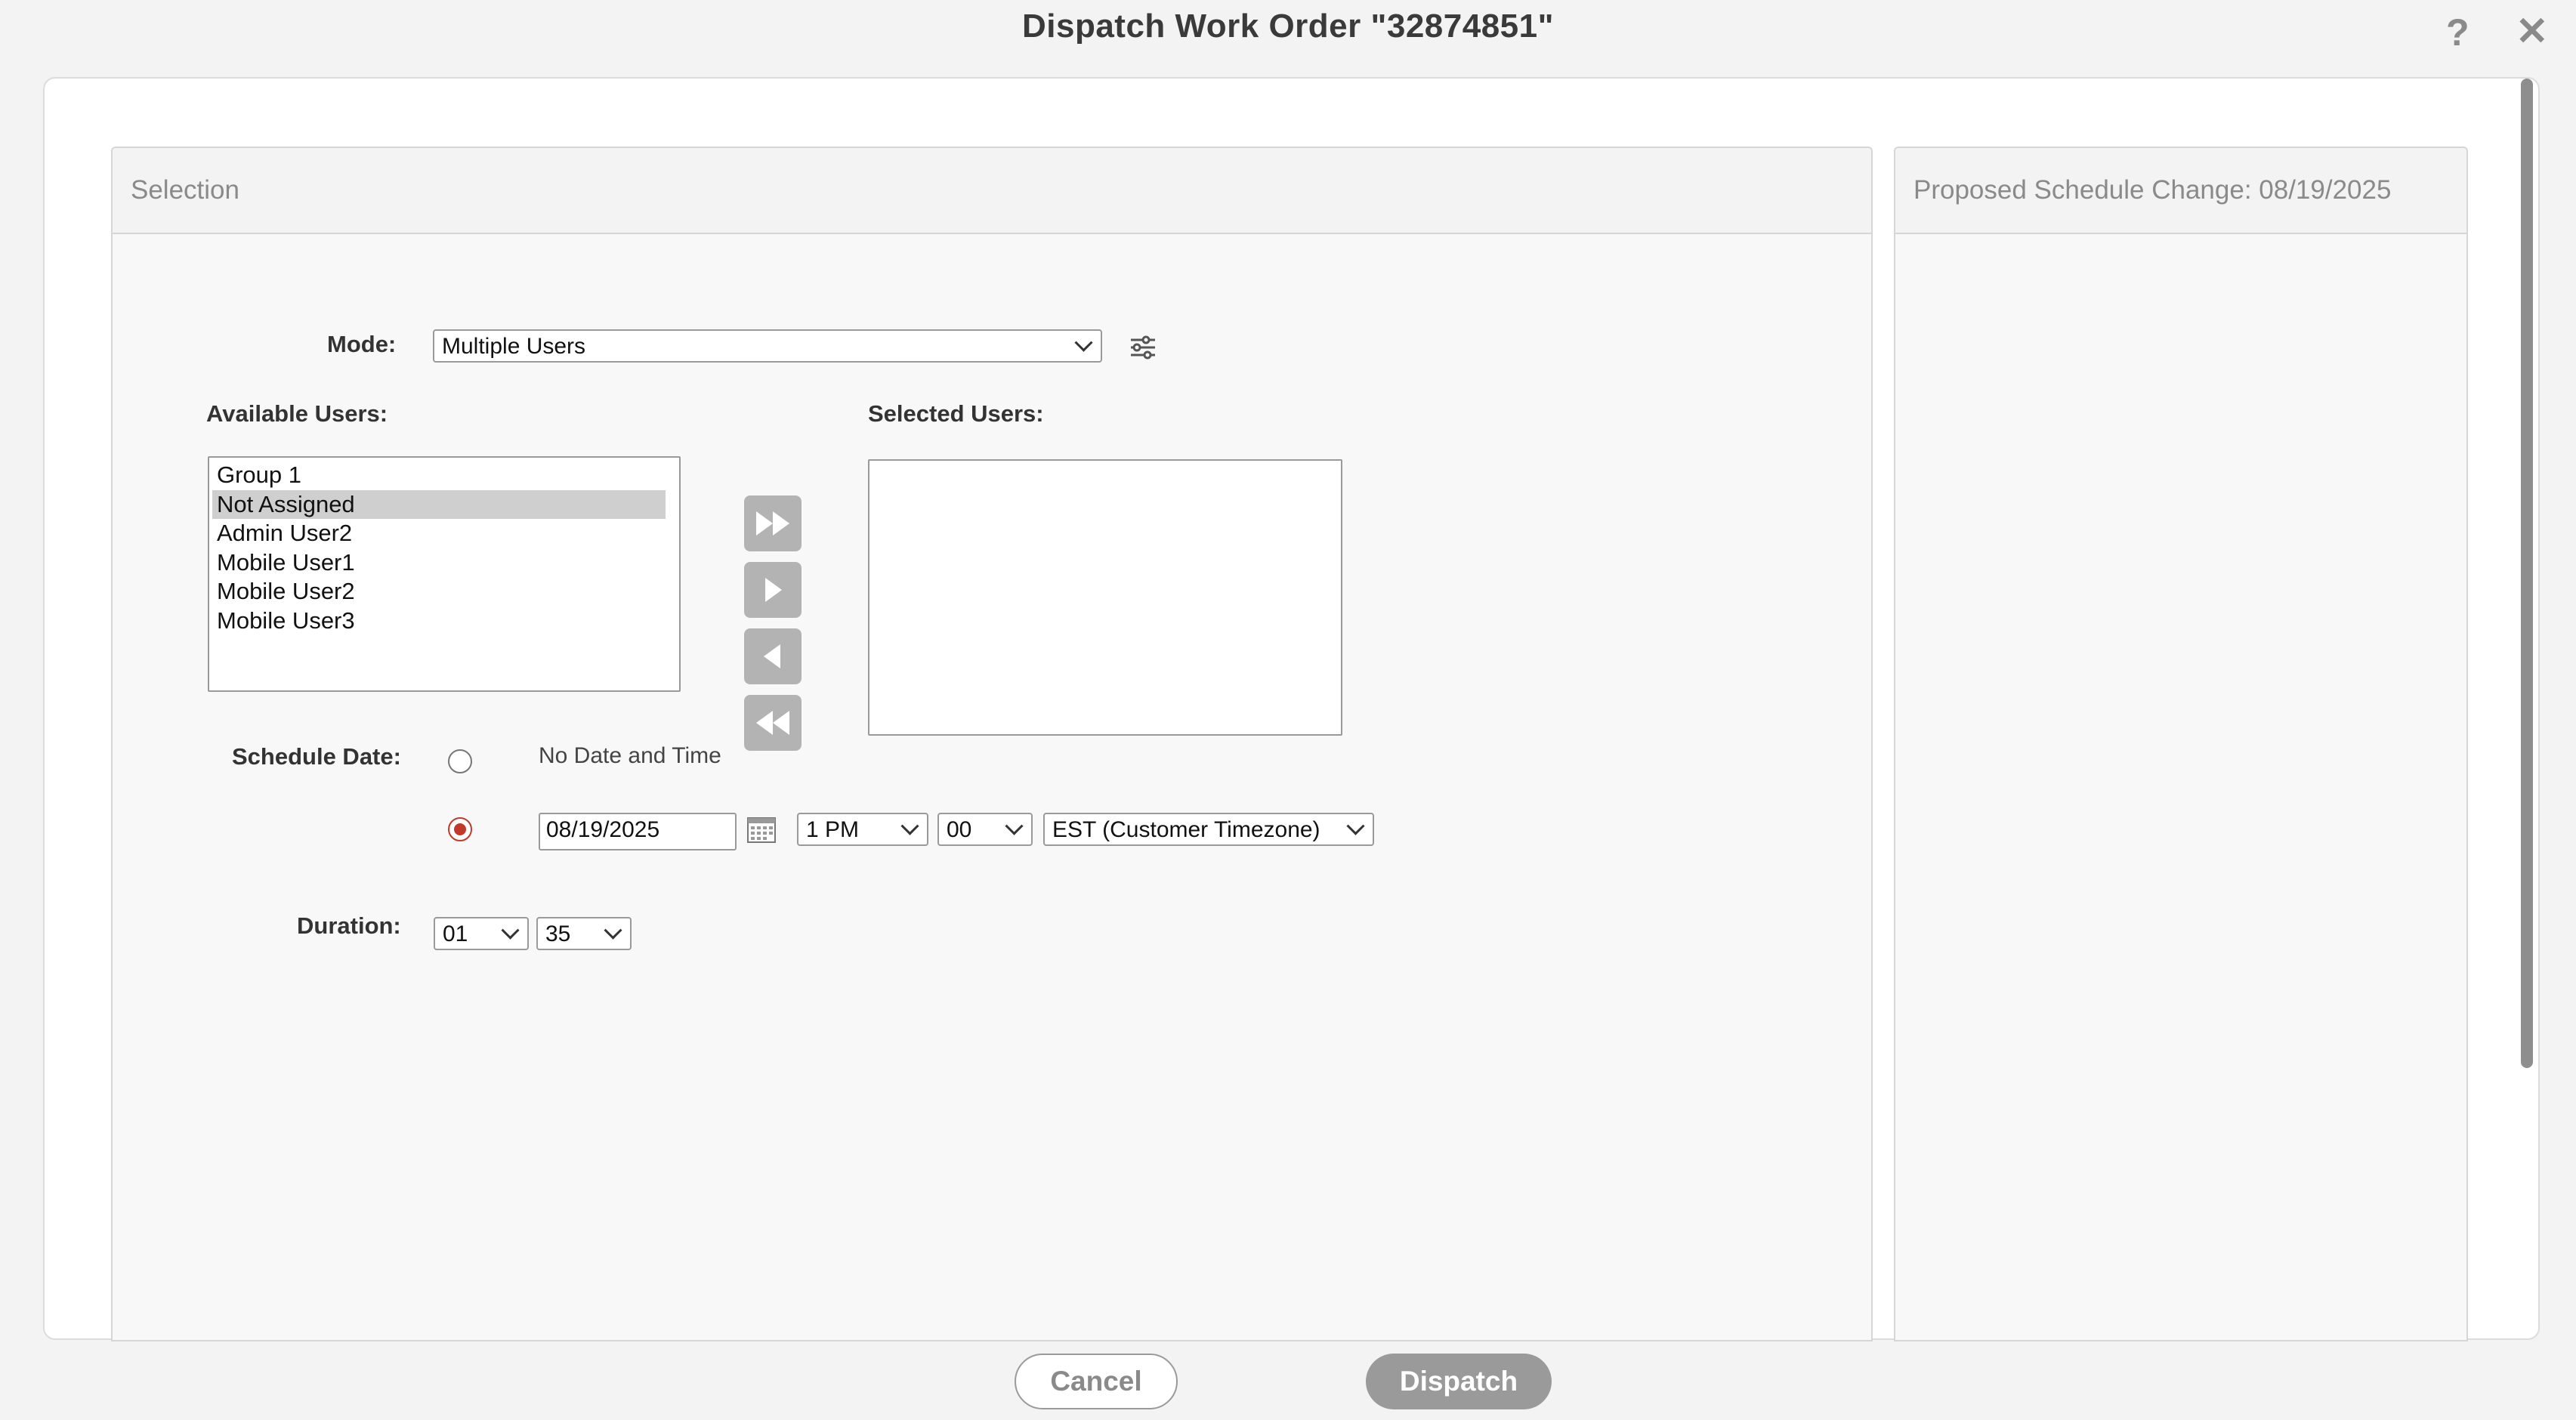 Image resolution: width=2576 pixels, height=1420 pixels. Describe the element at coordinates (439, 533) in the screenshot. I see `list-item: Admin User2` at that location.